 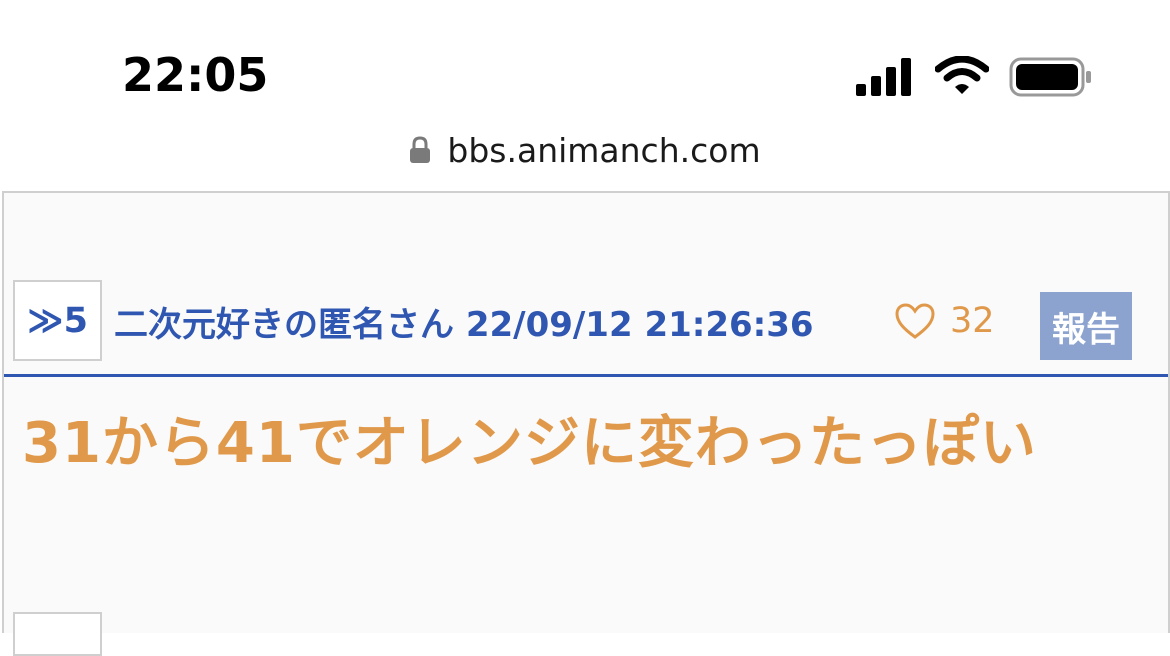 I want to click on next-reply-anchor-button, so click(x=57, y=634).